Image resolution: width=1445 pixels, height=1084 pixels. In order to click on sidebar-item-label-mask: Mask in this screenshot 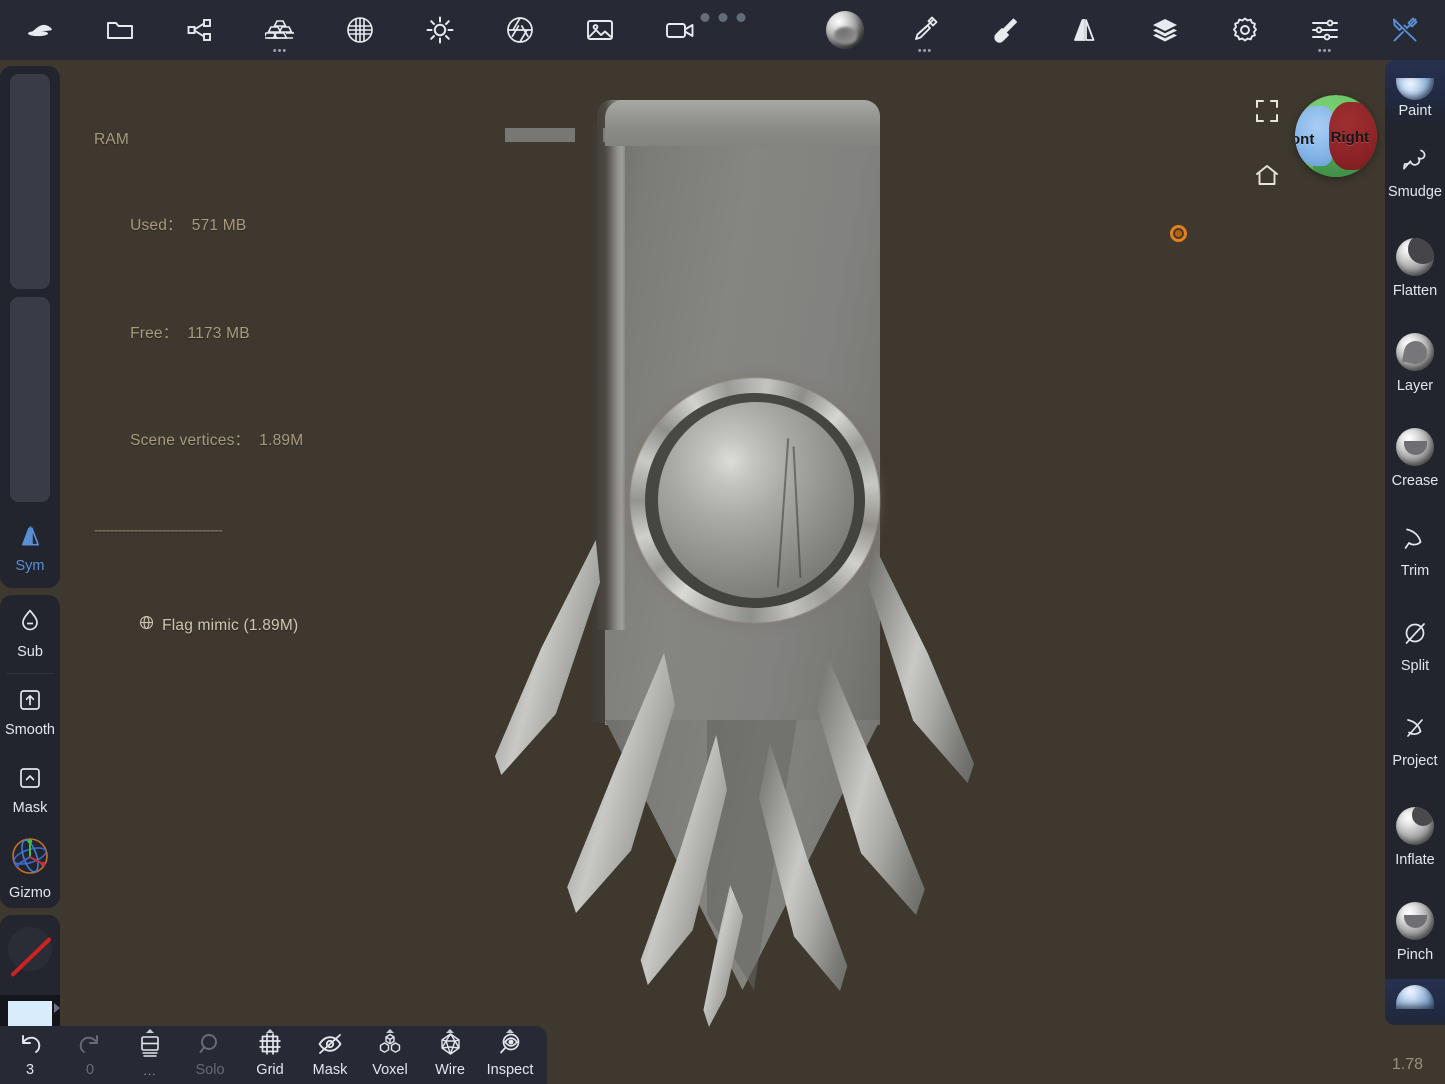, I will do `click(30, 808)`.